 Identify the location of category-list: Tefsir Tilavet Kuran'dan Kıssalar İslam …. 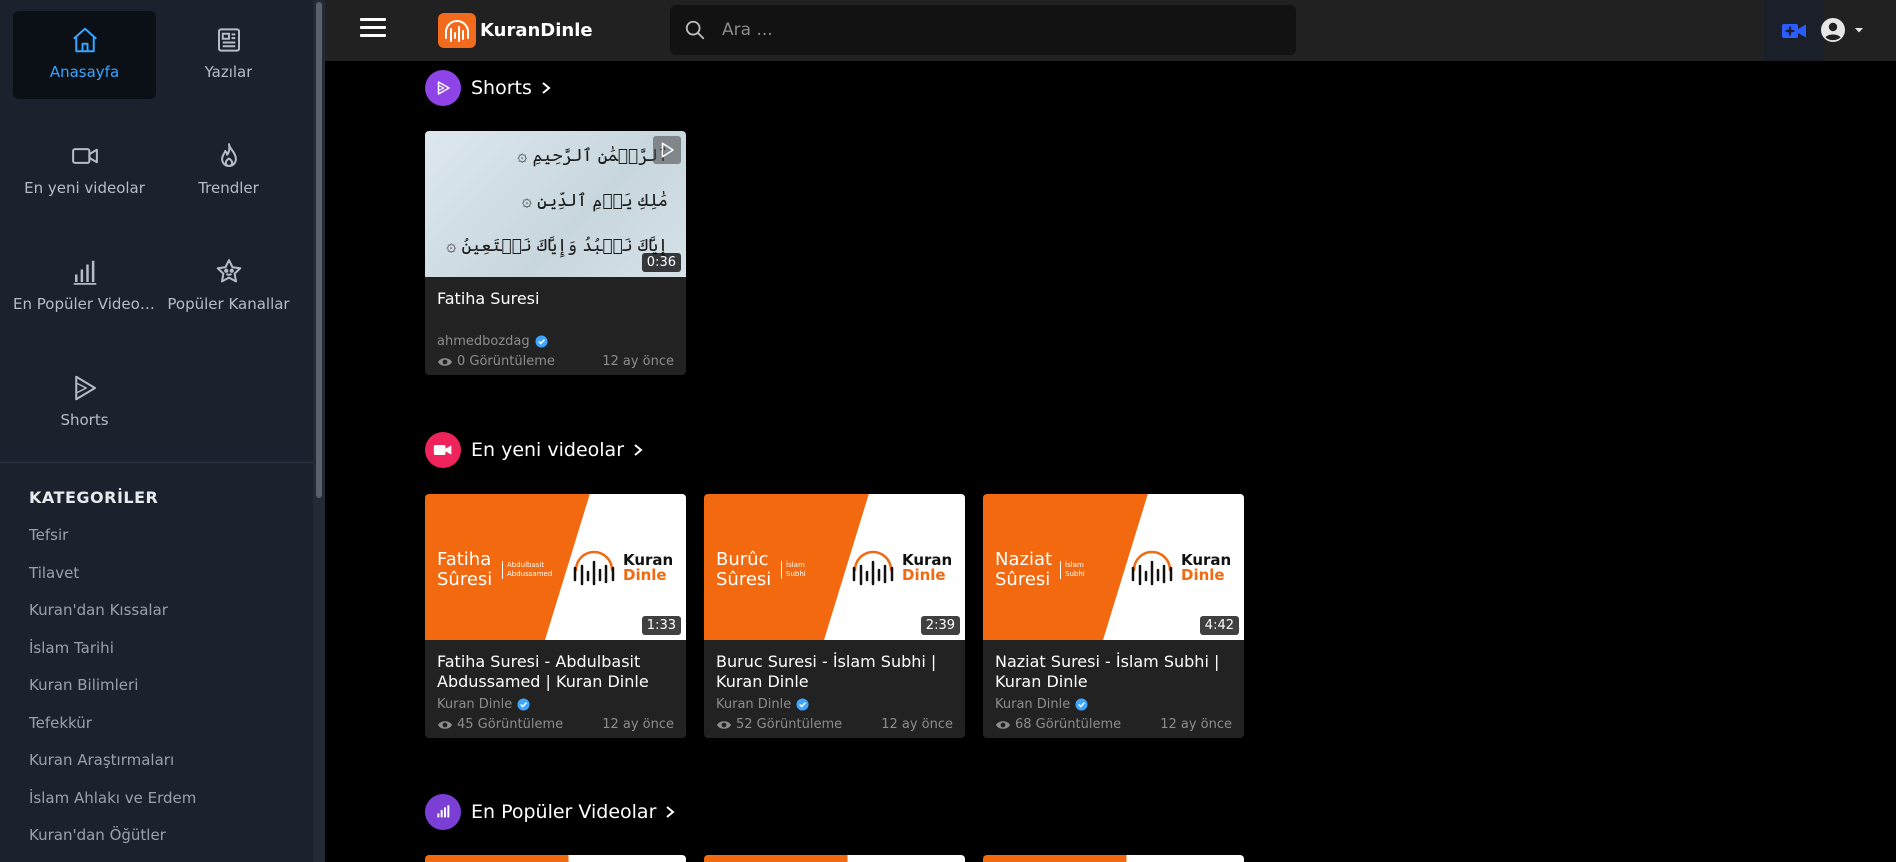
(112, 693).